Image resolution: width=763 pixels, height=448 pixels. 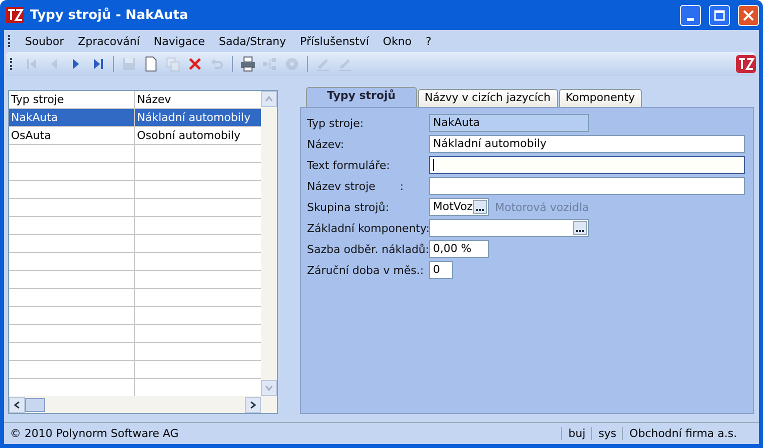 I want to click on minimize-icon, so click(x=690, y=19).